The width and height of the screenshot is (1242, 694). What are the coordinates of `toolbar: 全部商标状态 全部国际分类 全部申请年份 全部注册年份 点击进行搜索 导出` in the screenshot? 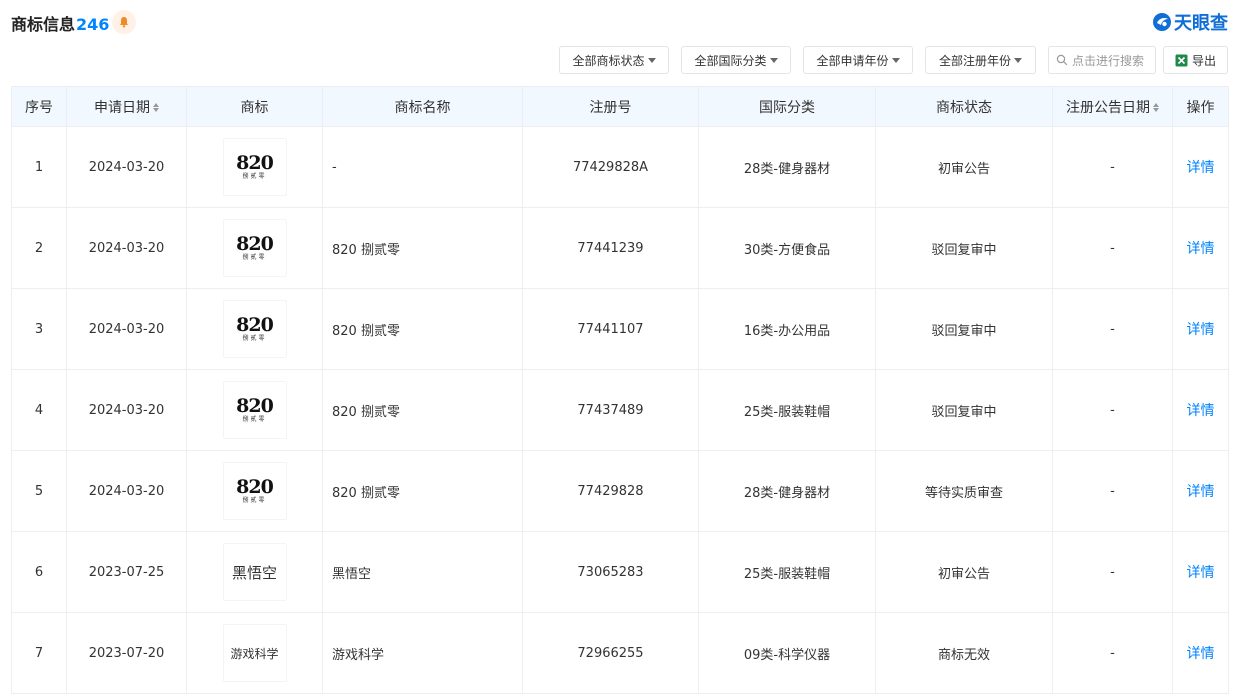 It's located at (621, 60).